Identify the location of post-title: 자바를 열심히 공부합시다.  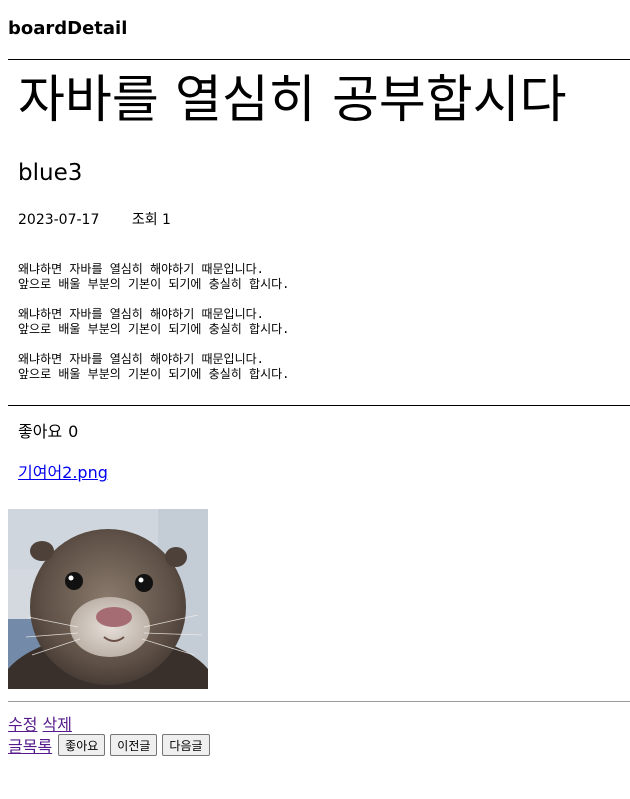
(292, 100).